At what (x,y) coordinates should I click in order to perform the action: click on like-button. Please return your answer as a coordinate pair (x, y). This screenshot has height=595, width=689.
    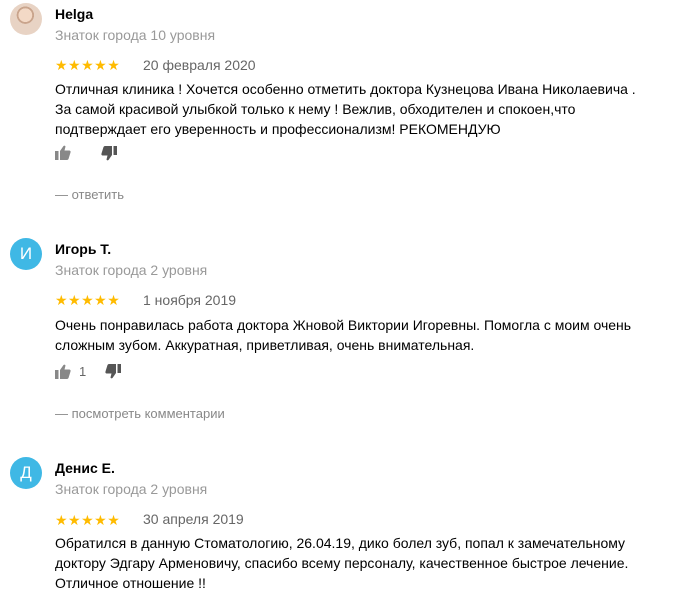
    Looking at the image, I should click on (67, 152).